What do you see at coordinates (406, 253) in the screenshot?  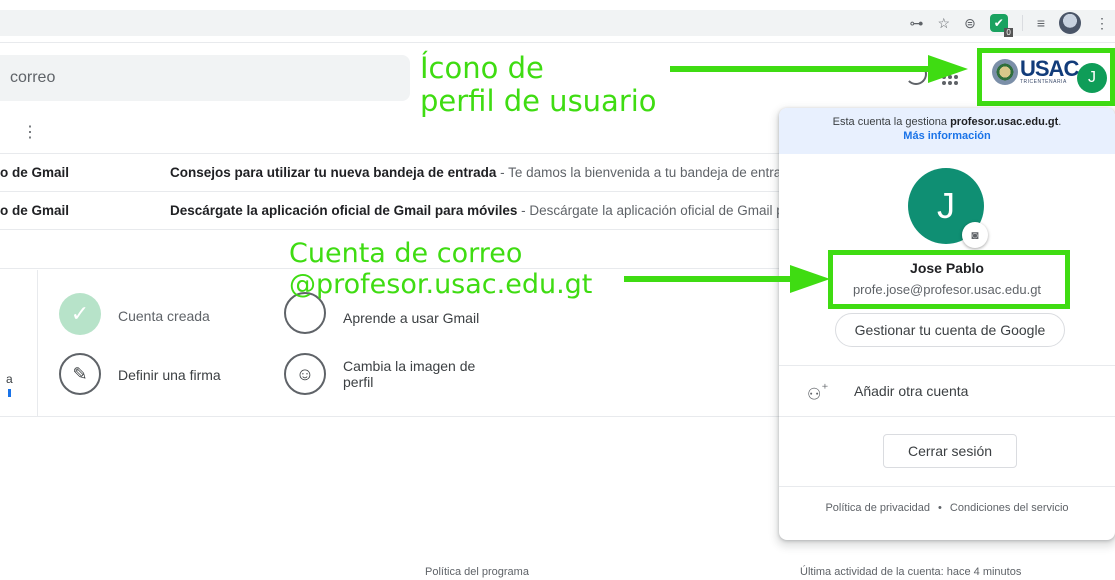 I see `annotation-line: Cuenta de correo` at bounding box center [406, 253].